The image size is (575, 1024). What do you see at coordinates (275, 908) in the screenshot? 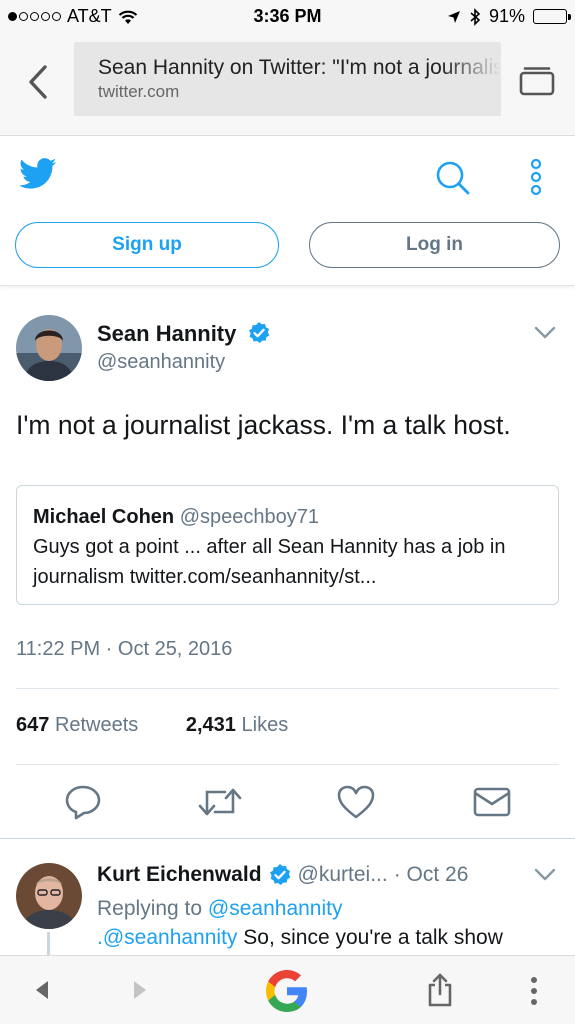
I see `replying-to-link: @seanhannity` at bounding box center [275, 908].